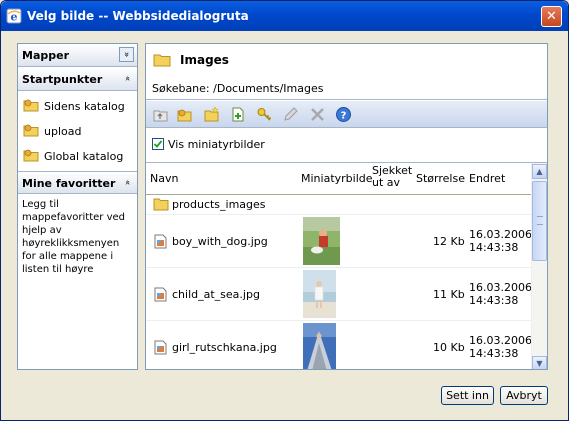 This screenshot has width=569, height=421. I want to click on favorites-section-title: Mine favoritter, so click(69, 183).